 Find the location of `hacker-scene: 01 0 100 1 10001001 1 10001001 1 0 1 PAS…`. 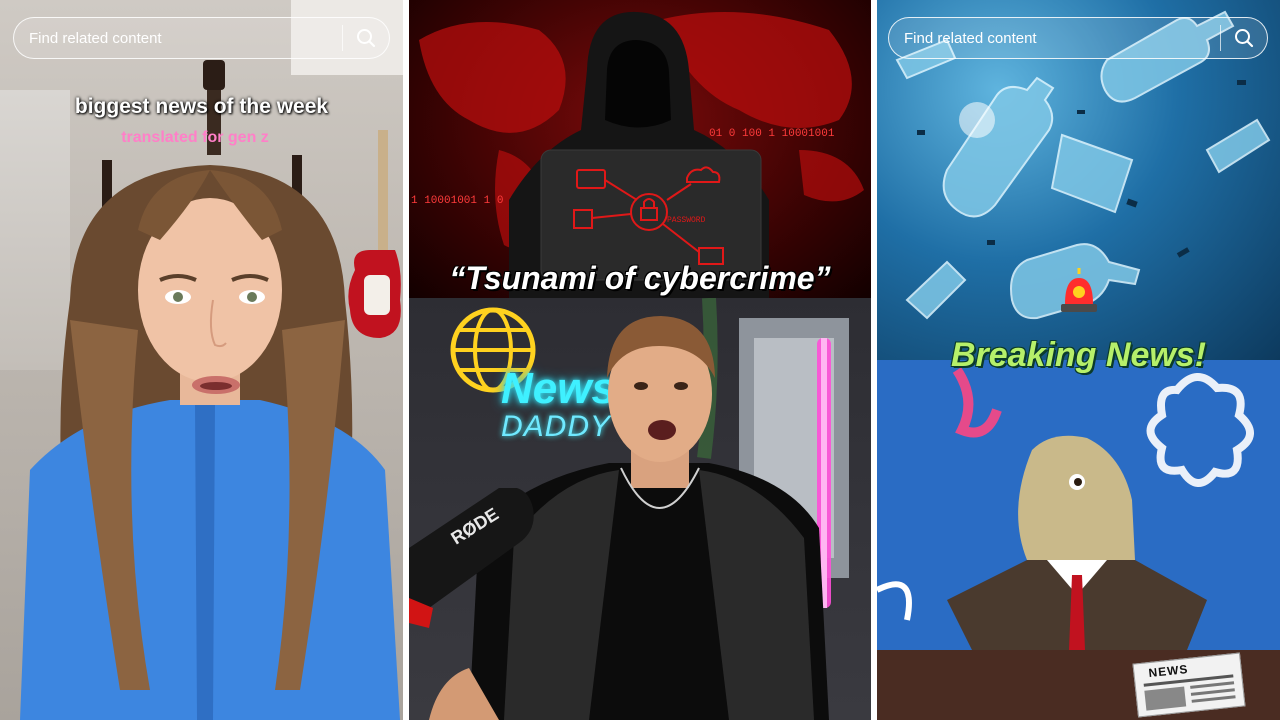

hacker-scene: 01 0 100 1 10001001 1 10001001 1 0 1 PAS… is located at coordinates (640, 149).